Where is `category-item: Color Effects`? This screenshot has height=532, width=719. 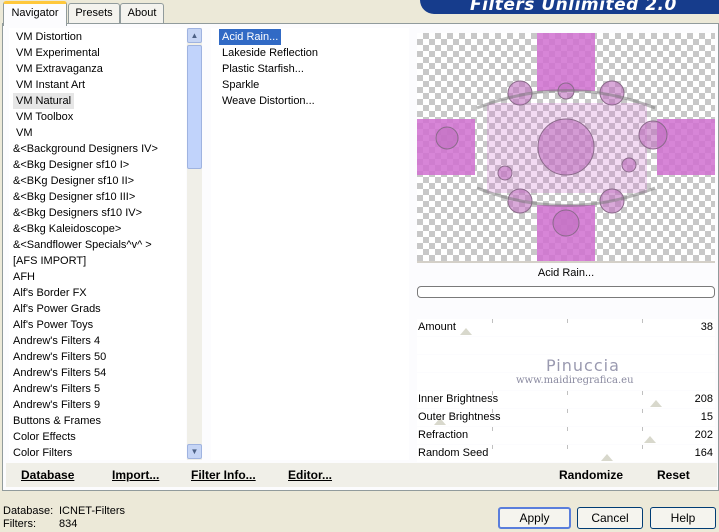 category-item: Color Effects is located at coordinates (44, 437).